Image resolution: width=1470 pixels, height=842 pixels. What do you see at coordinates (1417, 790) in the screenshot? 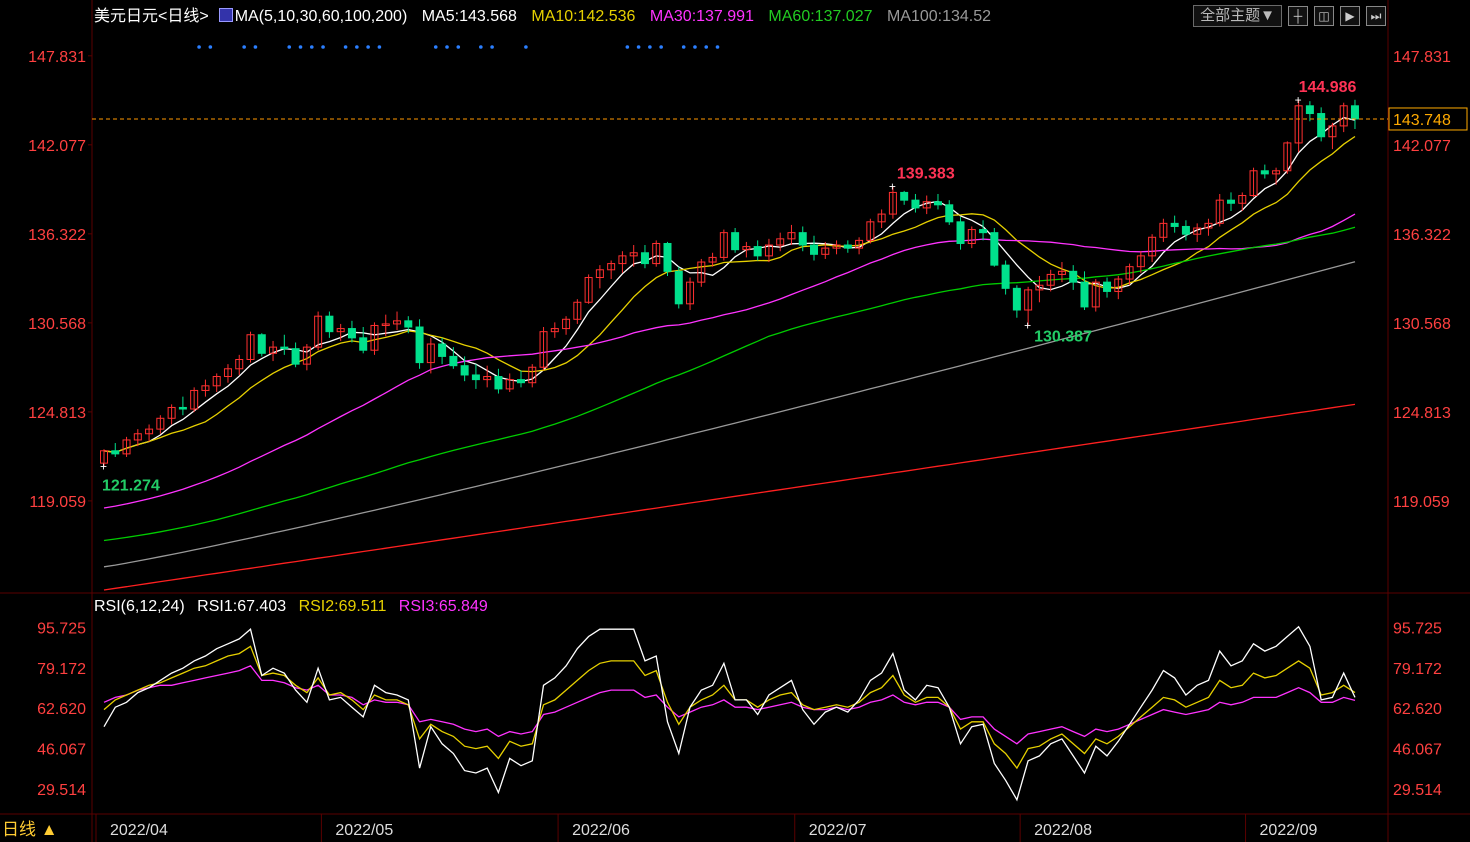
I see `rsi-tick-label-right: 29.514` at bounding box center [1417, 790].